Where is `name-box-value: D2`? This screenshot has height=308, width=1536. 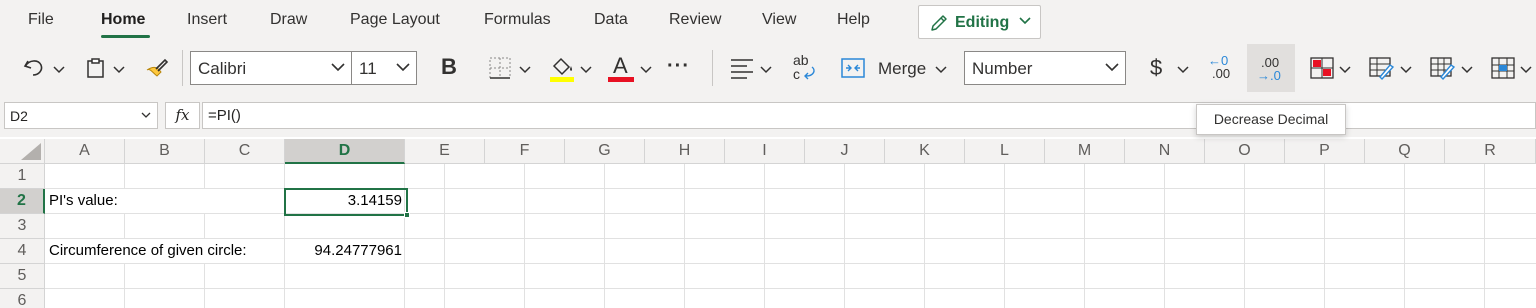 name-box-value: D2 is located at coordinates (19, 116).